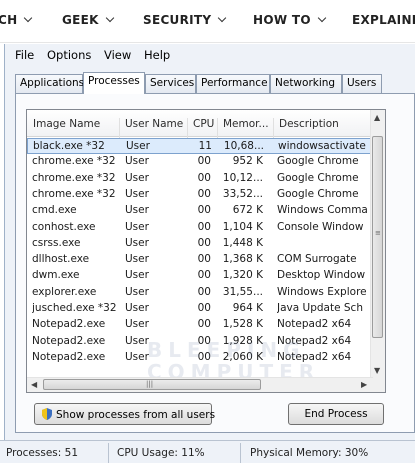 The width and height of the screenshot is (415, 463). I want to click on cell-description: Desktop Window, so click(321, 275).